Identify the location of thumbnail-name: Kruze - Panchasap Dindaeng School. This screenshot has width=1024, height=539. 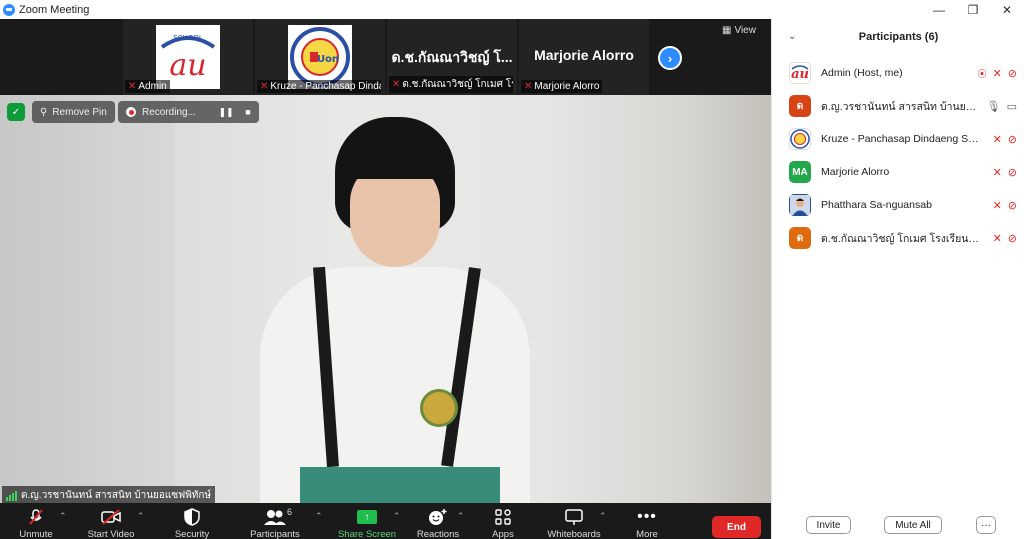
(325, 86).